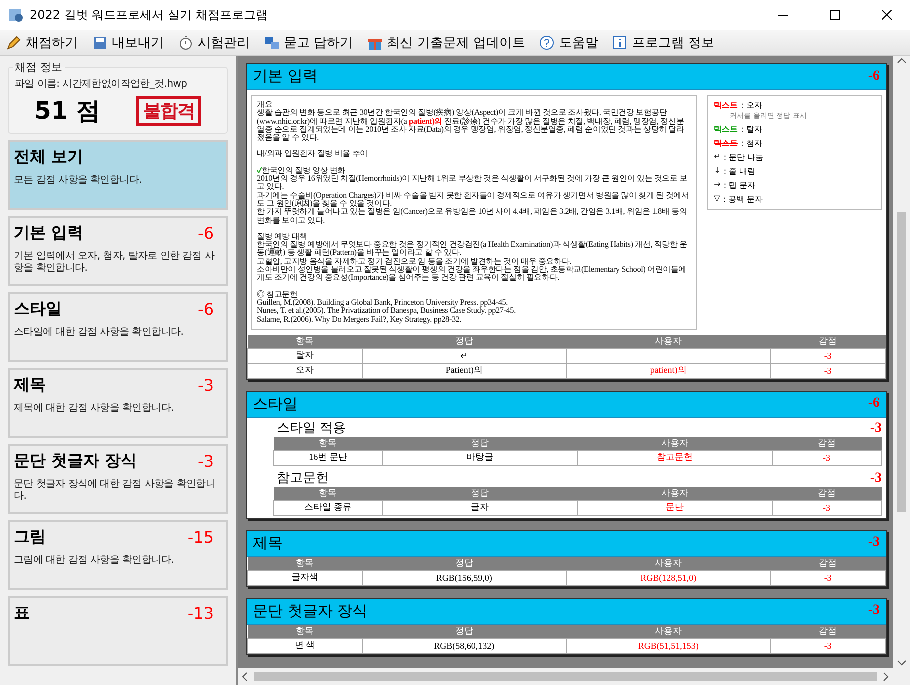  Describe the element at coordinates (169, 111) in the screenshot. I see `result-stamp: 불합격` at that location.